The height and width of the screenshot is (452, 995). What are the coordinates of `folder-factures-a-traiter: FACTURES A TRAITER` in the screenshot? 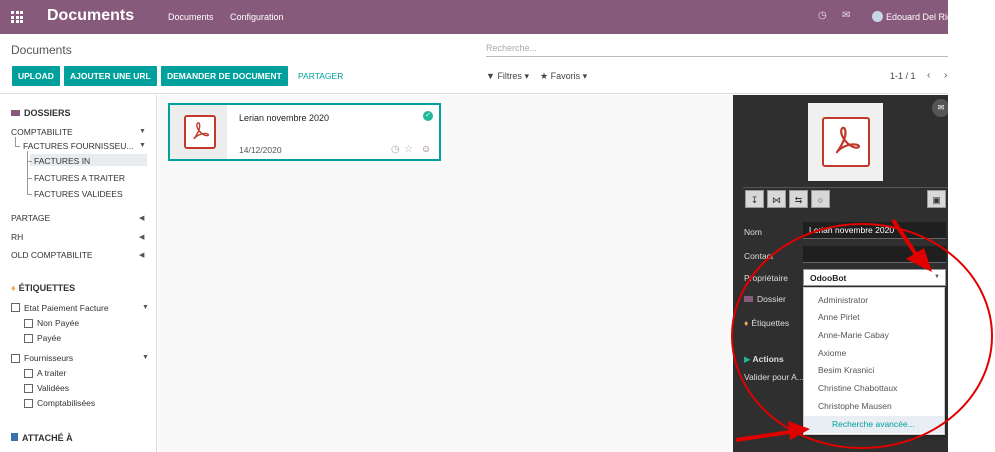 It's located at (79, 178).